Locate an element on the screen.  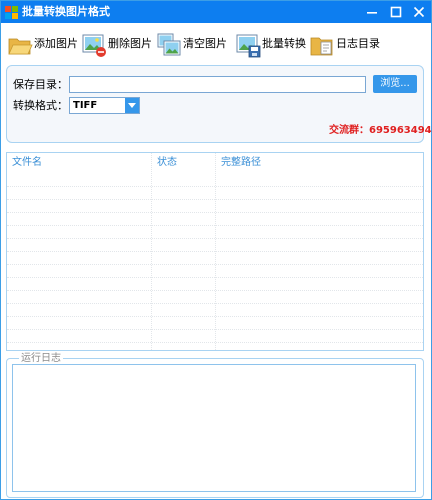
batch-convert-label: 批量转换 is located at coordinates (284, 43).